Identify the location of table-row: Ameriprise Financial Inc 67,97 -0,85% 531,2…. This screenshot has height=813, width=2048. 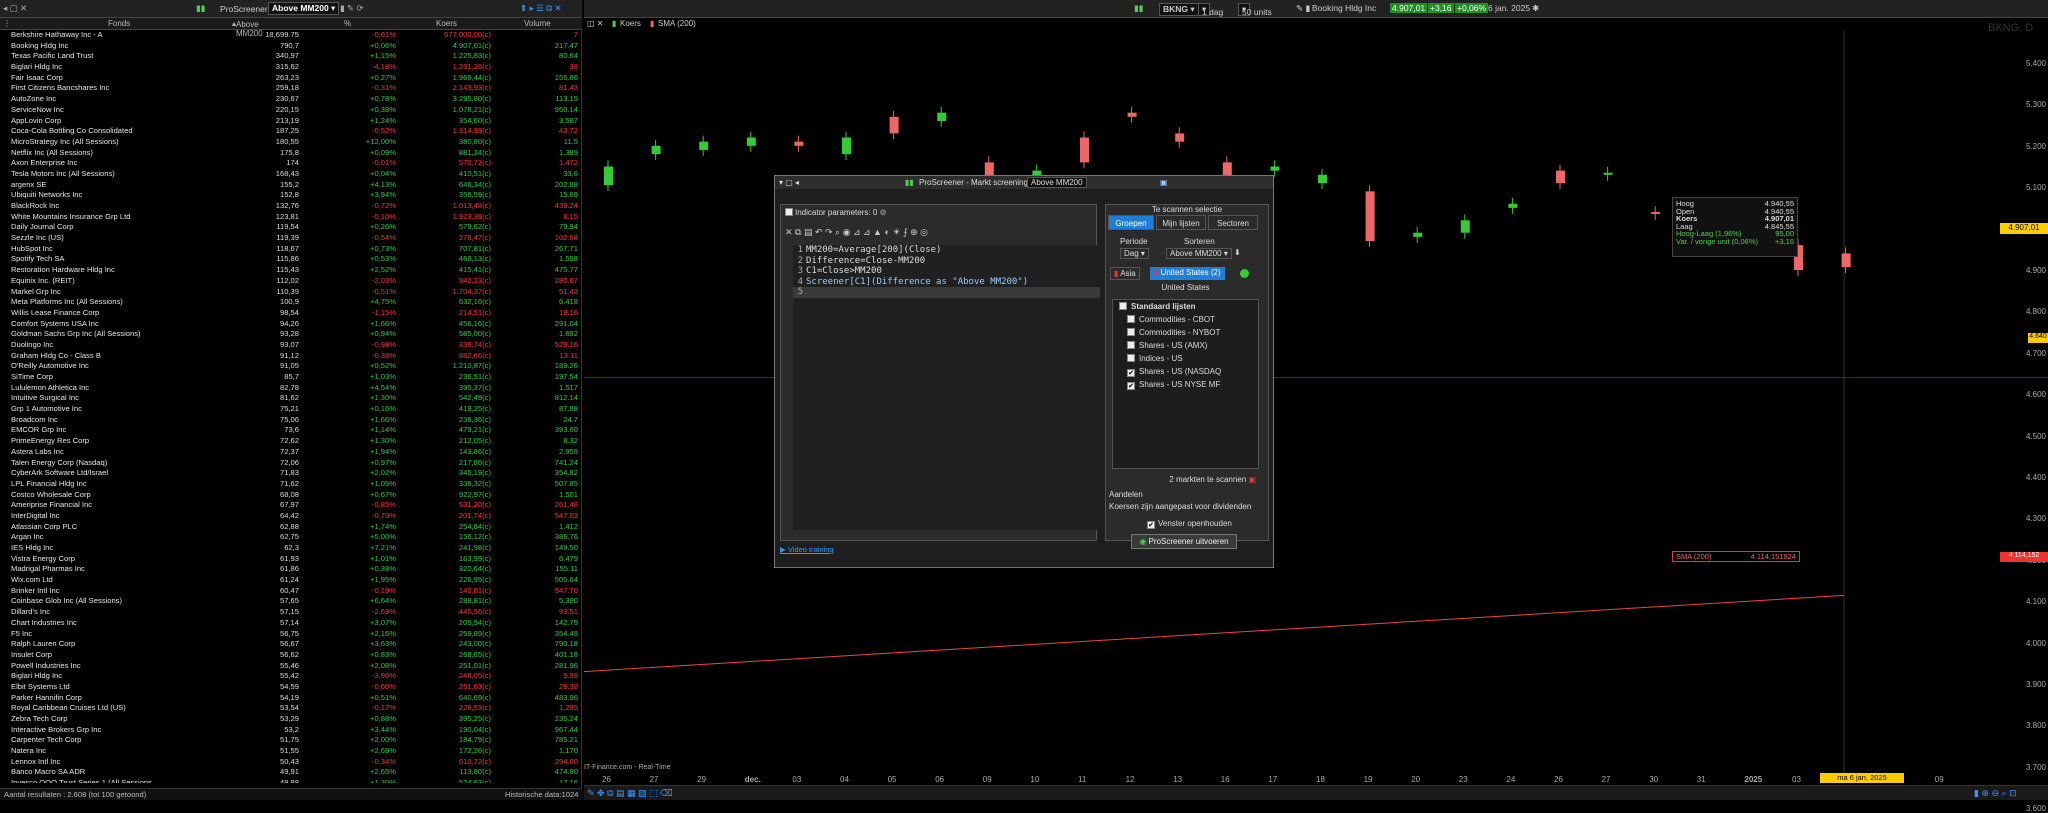
(291, 505).